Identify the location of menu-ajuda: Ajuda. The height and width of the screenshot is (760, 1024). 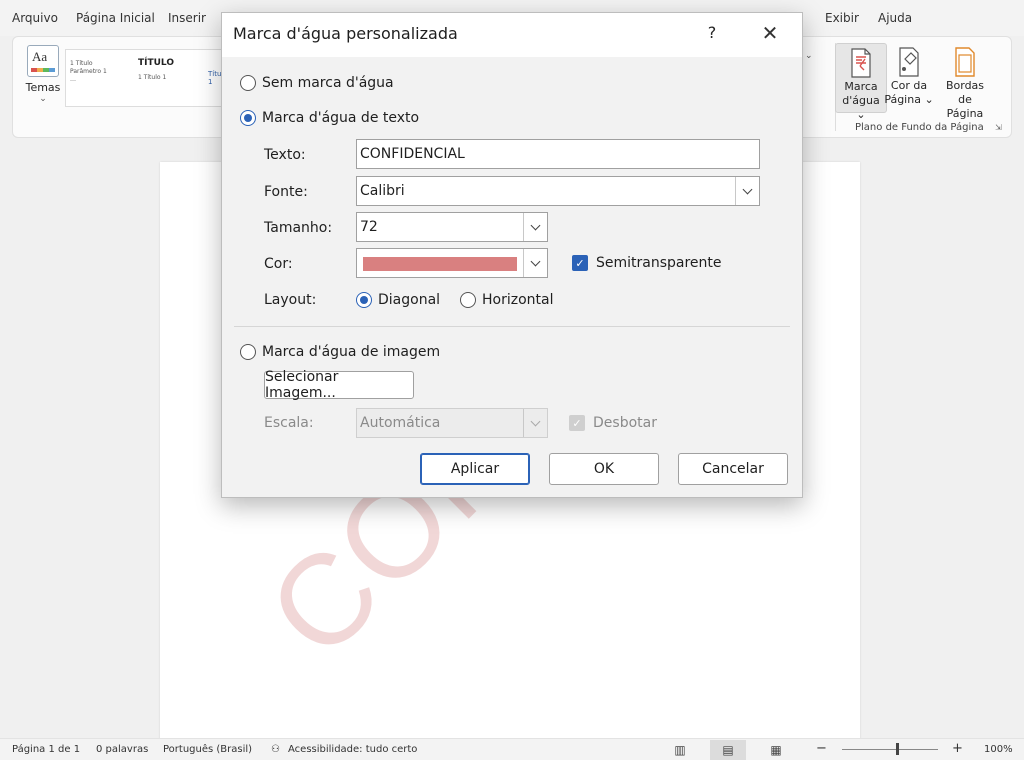
(895, 18).